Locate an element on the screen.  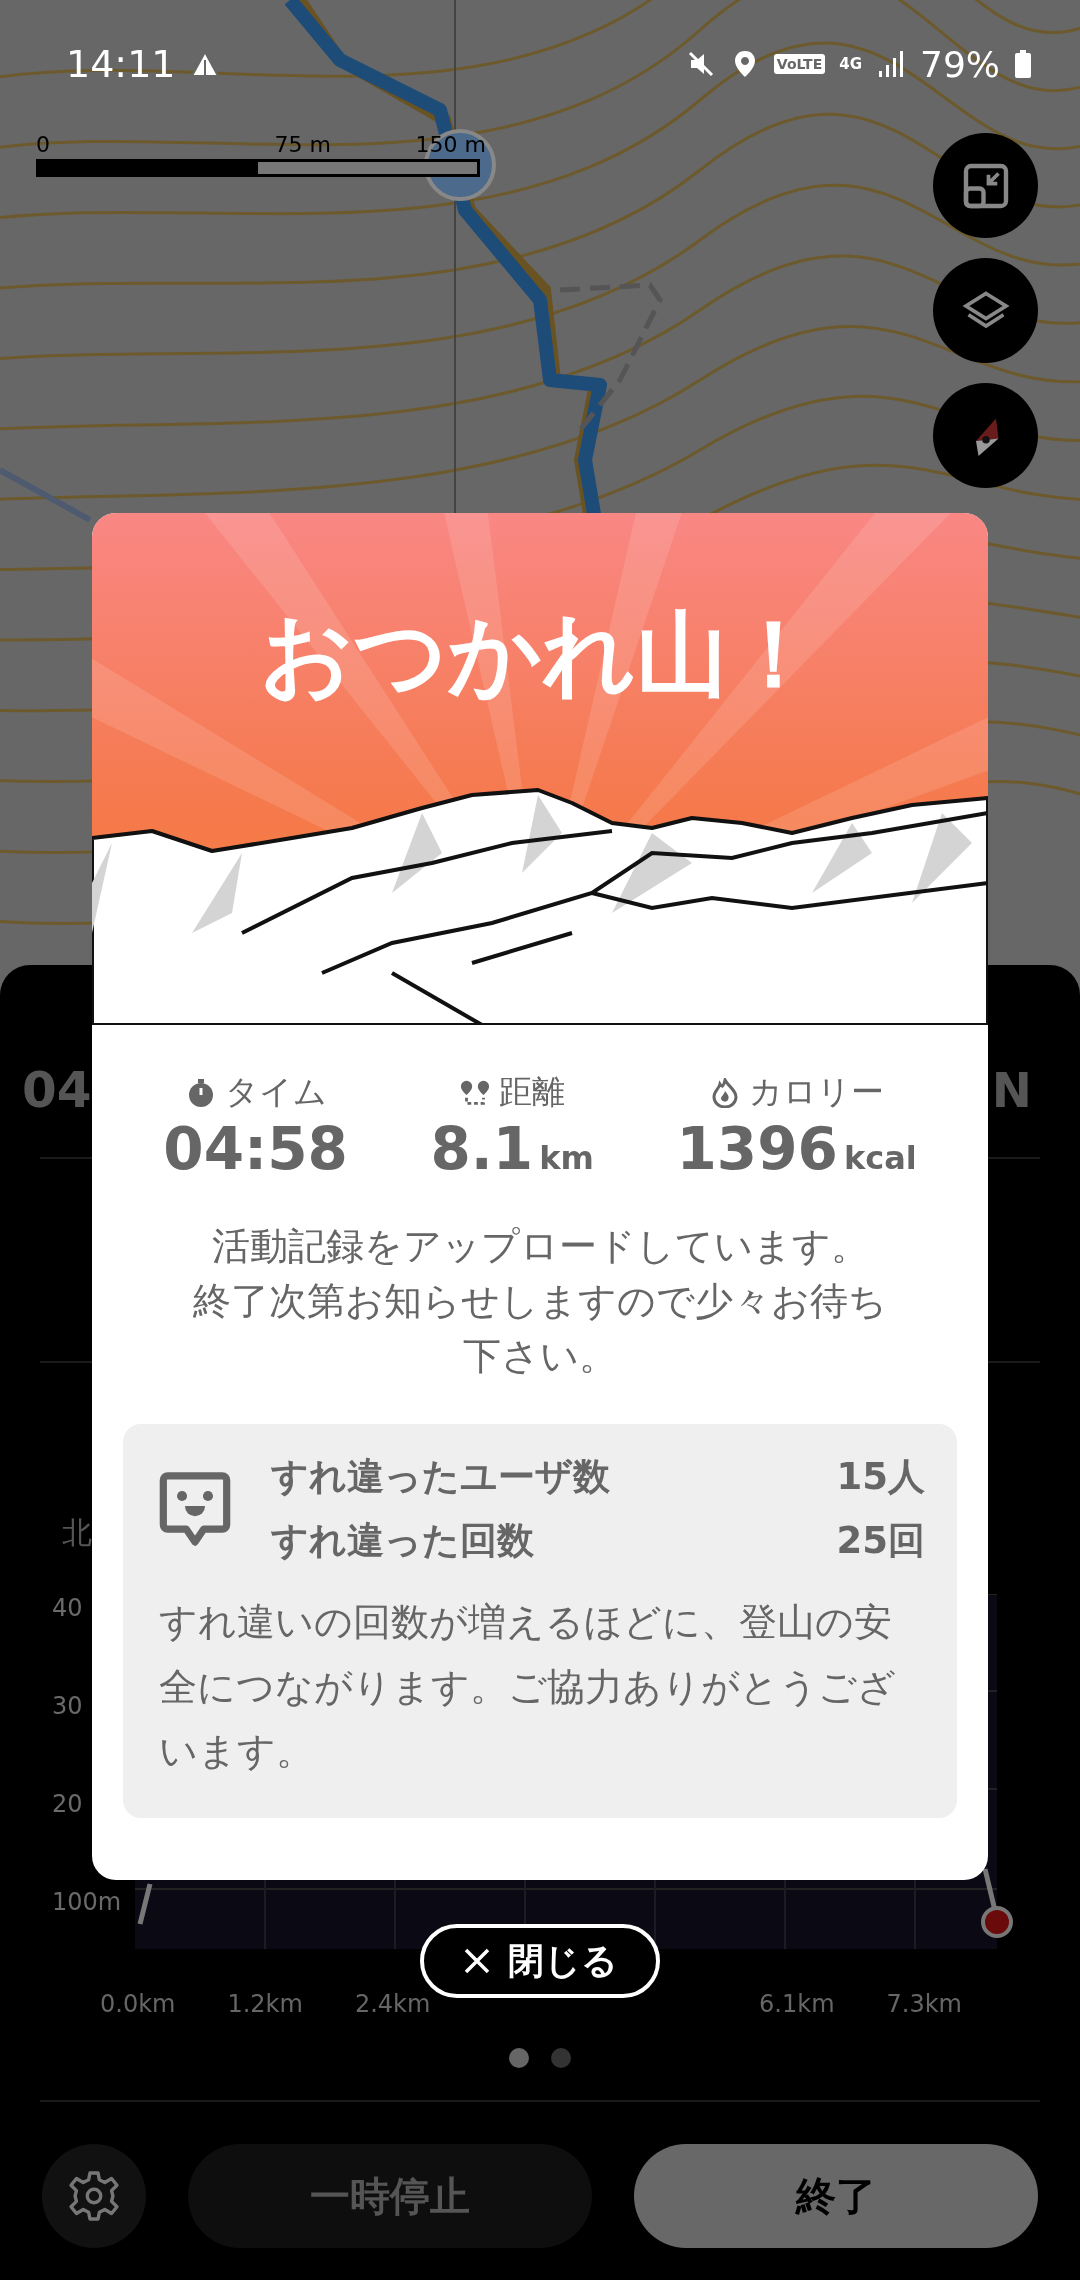
stat-unit: kcal is located at coordinates (880, 1158).